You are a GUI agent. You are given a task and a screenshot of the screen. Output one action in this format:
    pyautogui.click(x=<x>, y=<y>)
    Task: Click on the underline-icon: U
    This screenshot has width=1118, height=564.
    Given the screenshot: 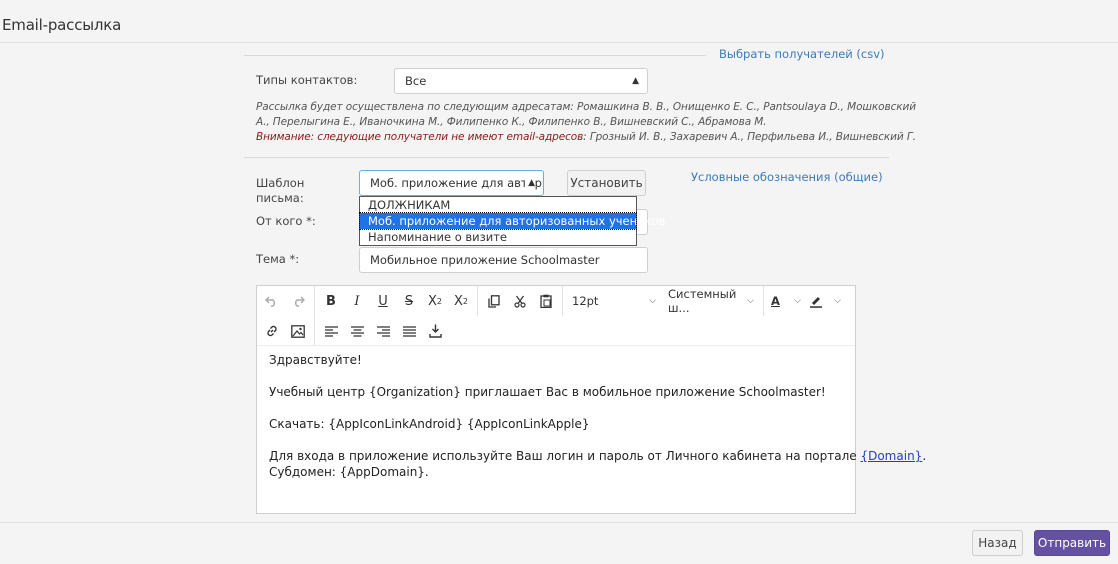 What is the action you would take?
    pyautogui.click(x=383, y=301)
    